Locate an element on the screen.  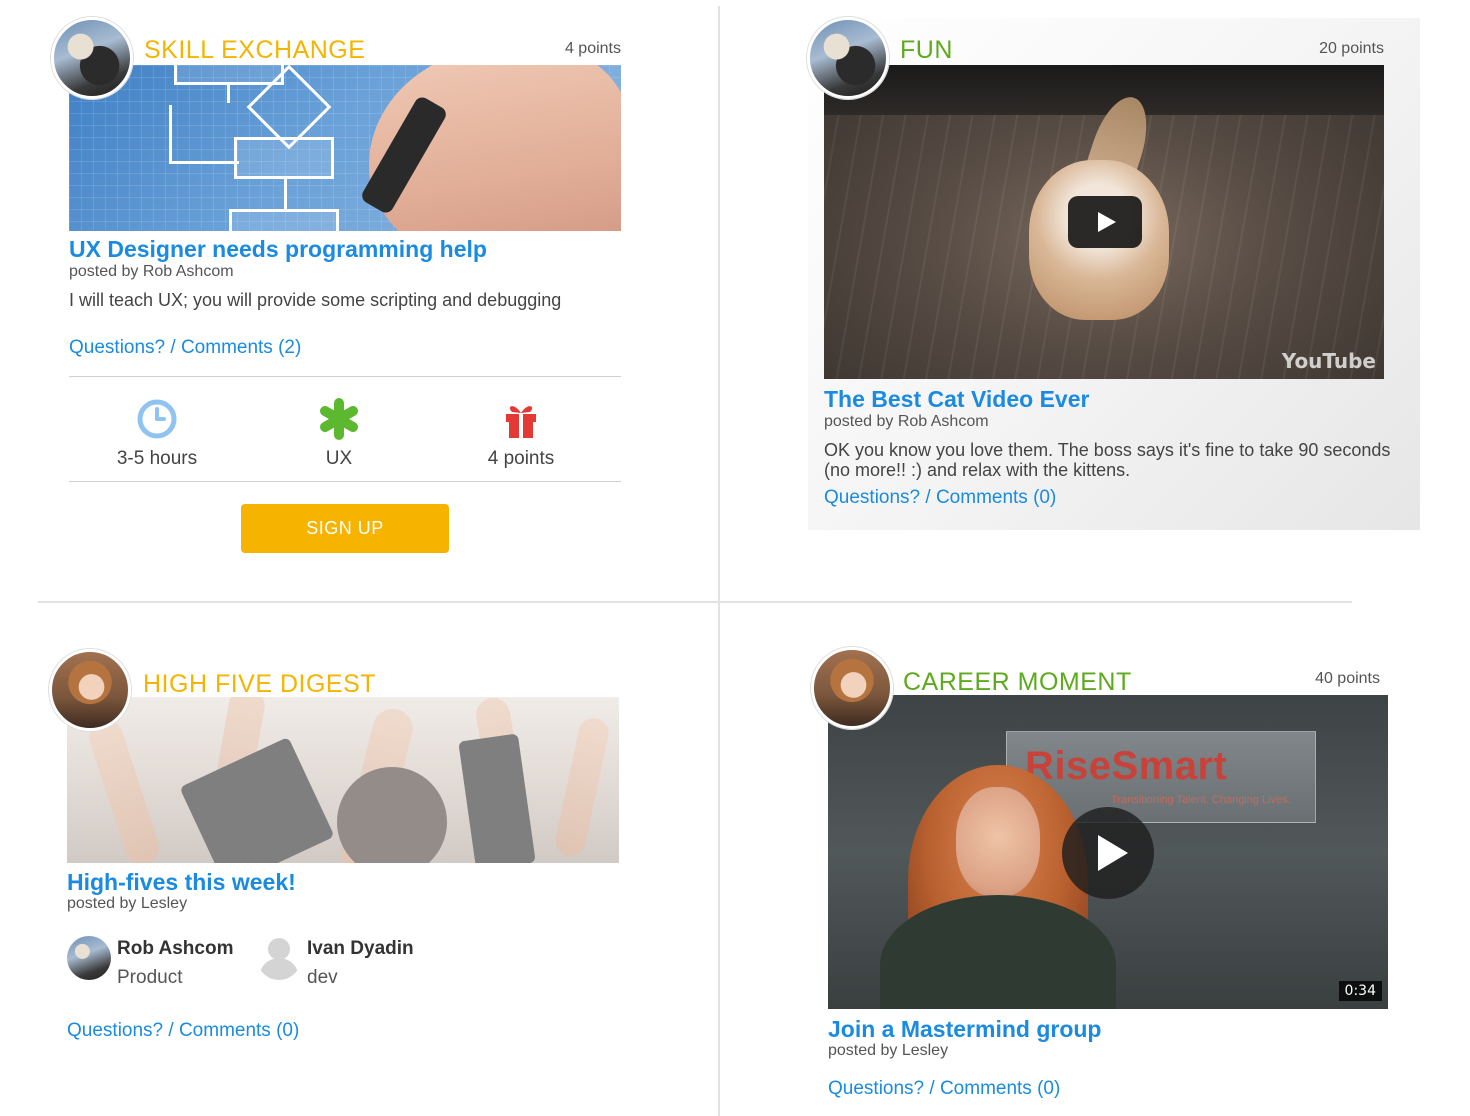
person-name: Rob Ashcom is located at coordinates (175, 948).